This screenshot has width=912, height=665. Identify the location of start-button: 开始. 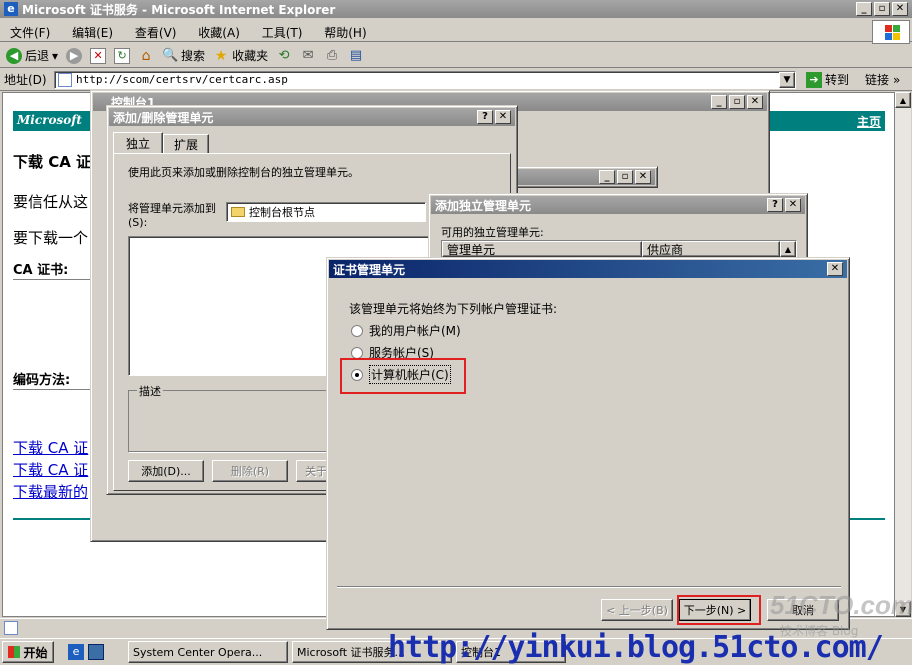
(28, 652).